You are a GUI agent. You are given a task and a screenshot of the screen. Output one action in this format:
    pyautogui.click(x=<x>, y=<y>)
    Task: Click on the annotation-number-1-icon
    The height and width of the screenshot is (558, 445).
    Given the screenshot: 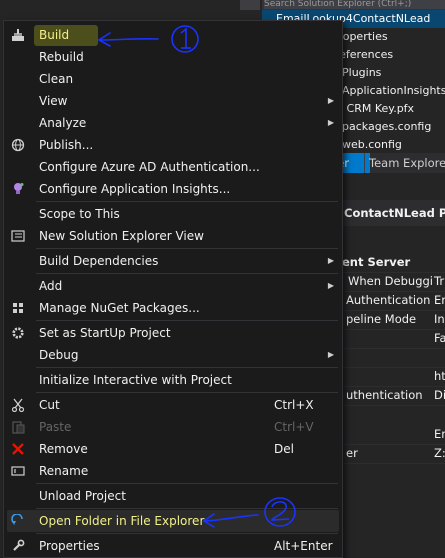 What is the action you would take?
    pyautogui.click(x=185, y=39)
    